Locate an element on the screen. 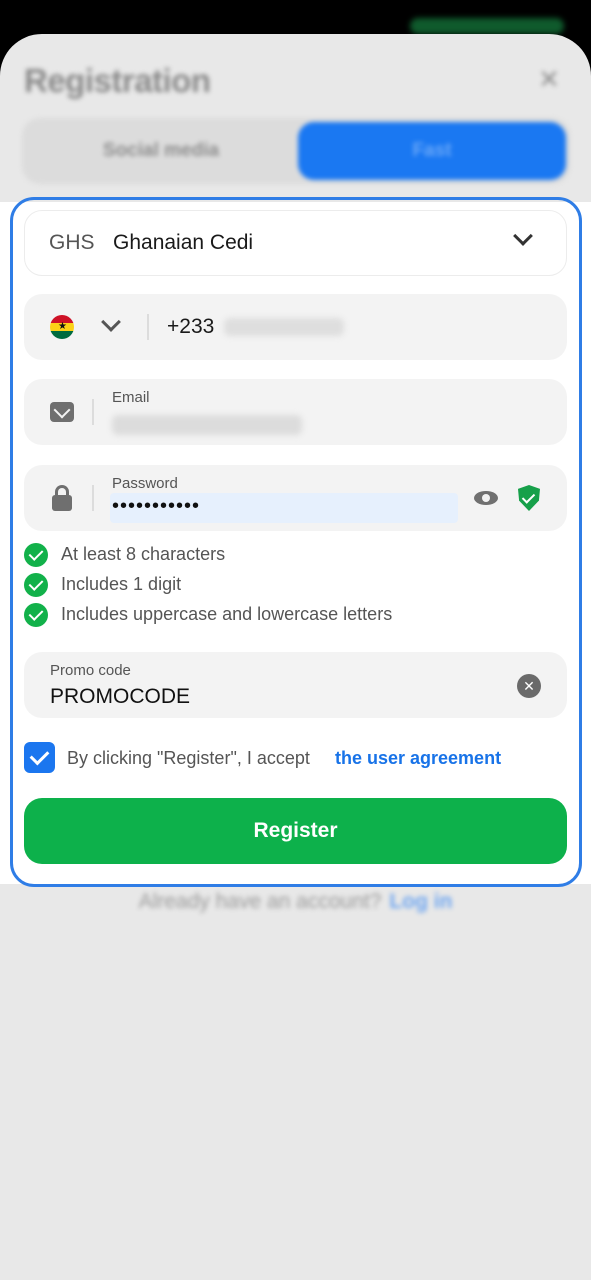  phone-prefix: +233 is located at coordinates (191, 326).